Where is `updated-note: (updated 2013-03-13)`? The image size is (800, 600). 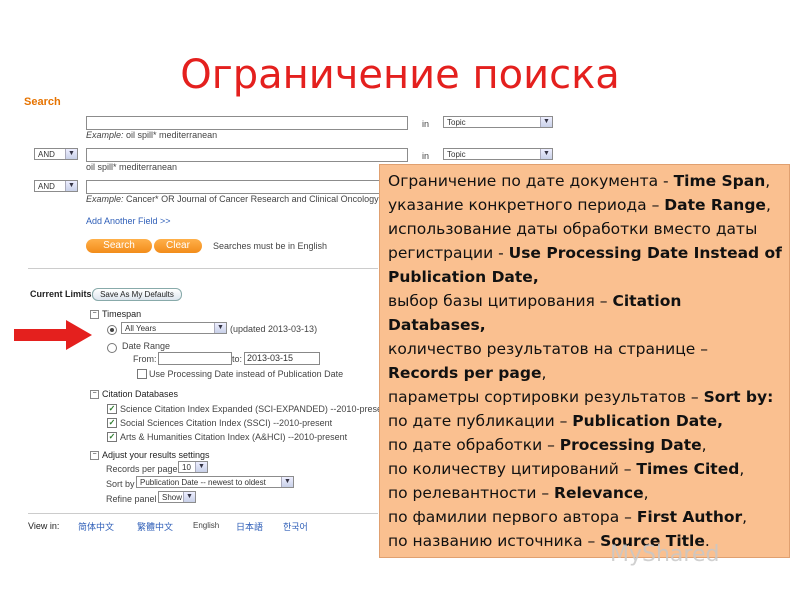
updated-note: (updated 2013-03-13) is located at coordinates (274, 329).